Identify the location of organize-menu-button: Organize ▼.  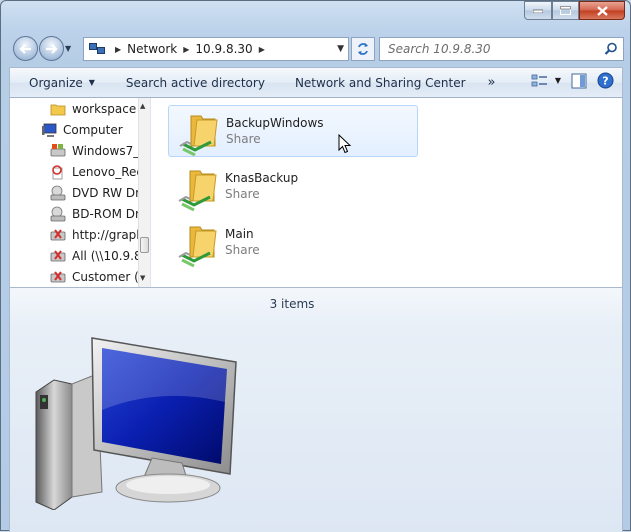
(62, 83).